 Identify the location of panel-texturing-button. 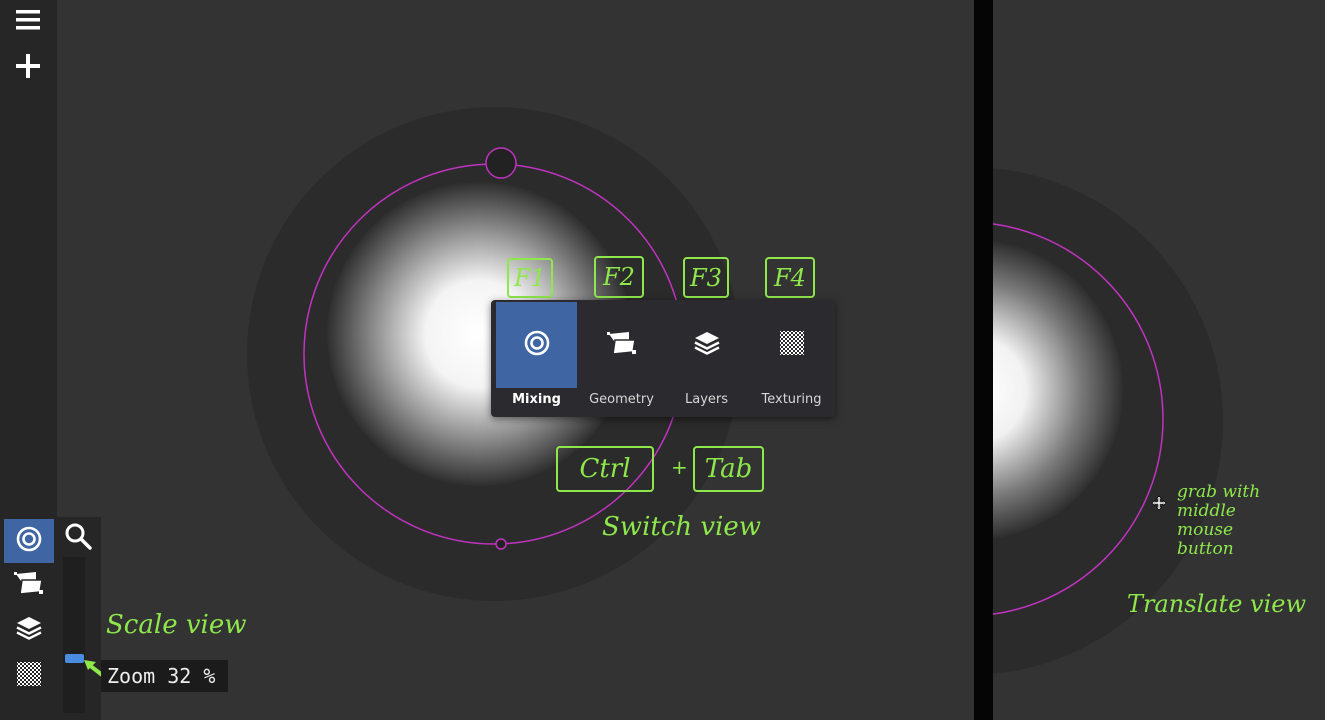
(29, 676).